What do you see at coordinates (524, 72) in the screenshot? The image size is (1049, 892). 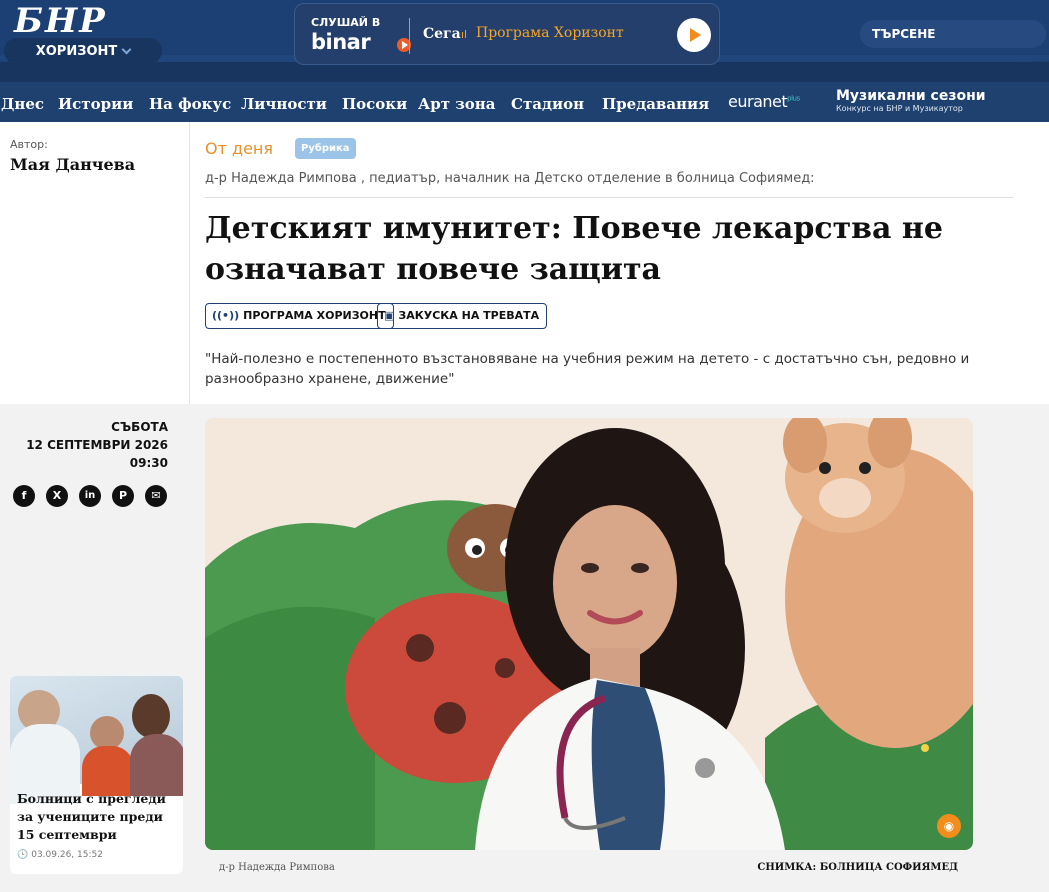 I see `header-wave-dark` at bounding box center [524, 72].